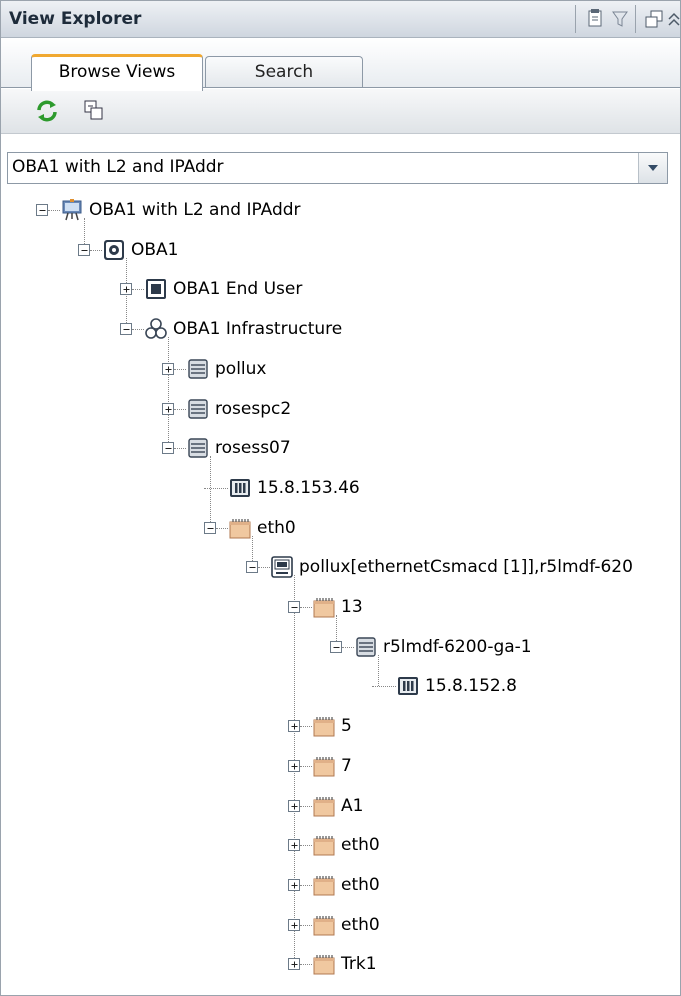 The image size is (681, 996). Describe the element at coordinates (340, 607) in the screenshot. I see `tree-node: 13` at that location.